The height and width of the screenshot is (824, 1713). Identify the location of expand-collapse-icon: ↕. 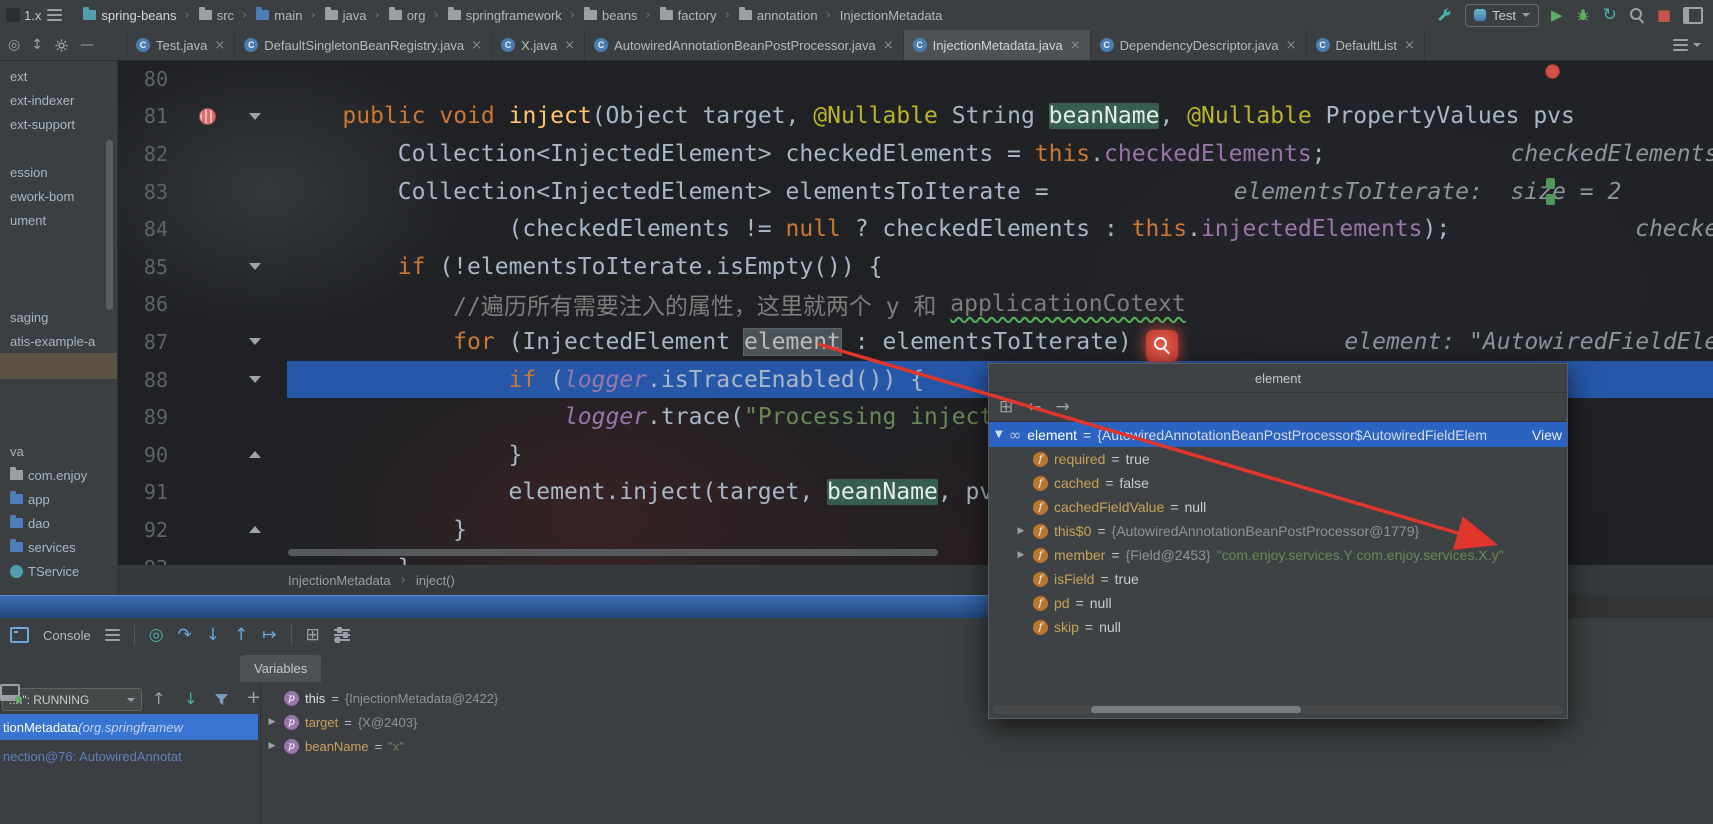
(37, 45).